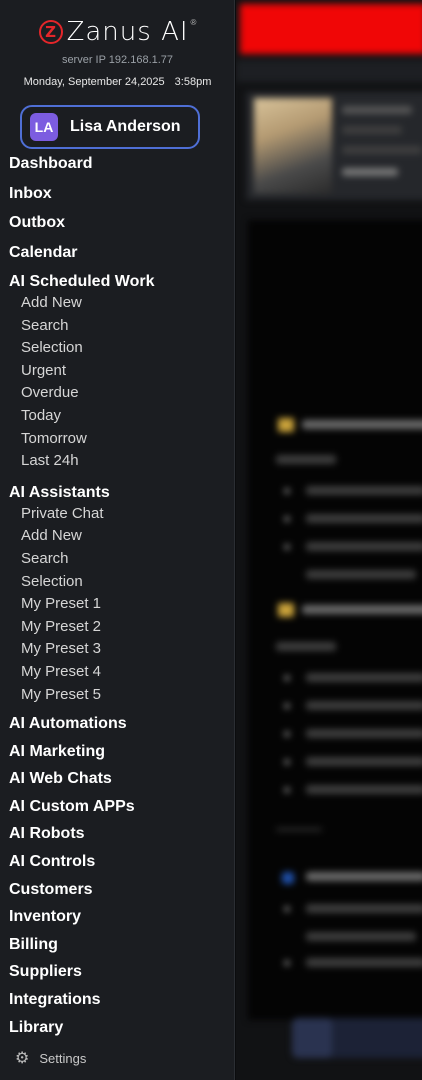 Image resolution: width=422 pixels, height=1080 pixels. What do you see at coordinates (22, 1058) in the screenshot?
I see `gear-icon: ⚙` at bounding box center [22, 1058].